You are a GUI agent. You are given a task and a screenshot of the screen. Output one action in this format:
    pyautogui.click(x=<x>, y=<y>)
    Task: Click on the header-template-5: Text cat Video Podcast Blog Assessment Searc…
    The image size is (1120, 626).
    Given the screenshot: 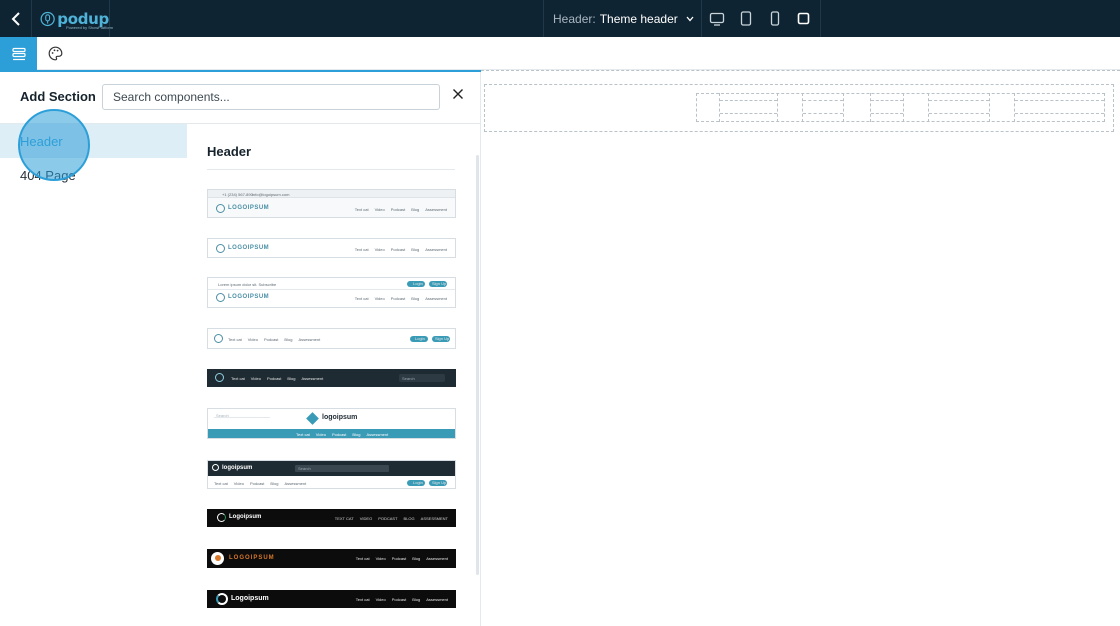 What is the action you would take?
    pyautogui.click(x=331, y=378)
    